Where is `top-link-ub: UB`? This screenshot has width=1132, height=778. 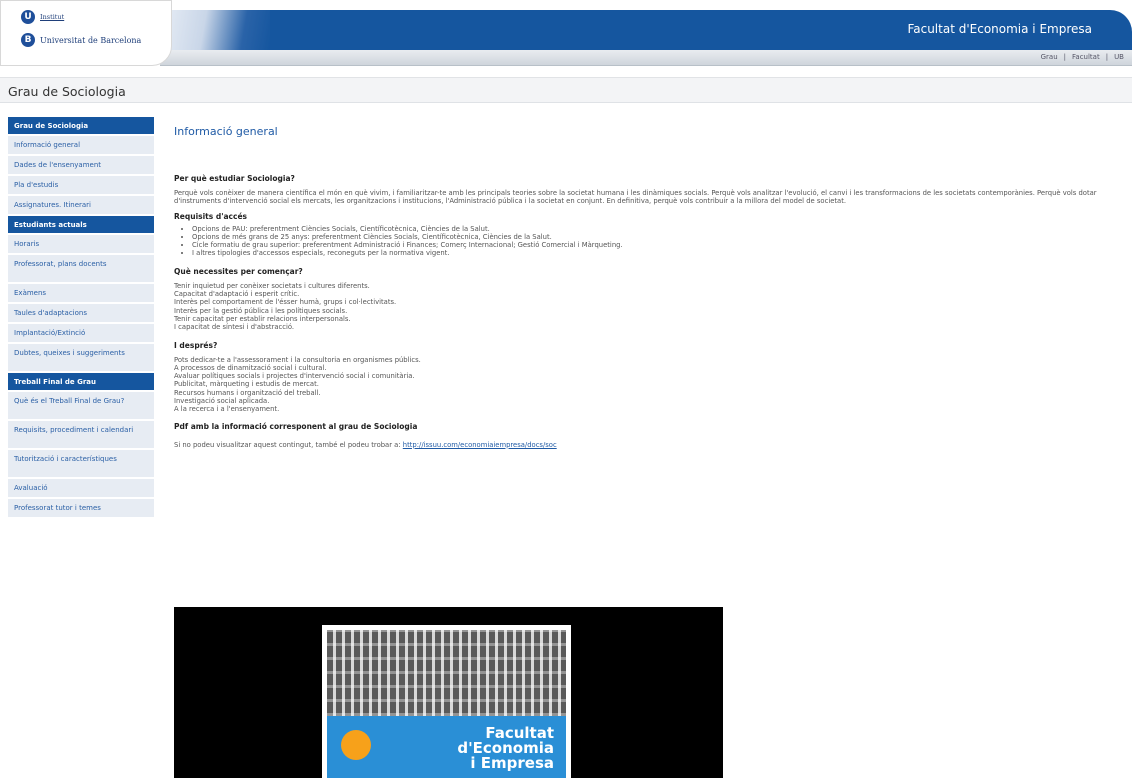
top-link-ub: UB is located at coordinates (1119, 57).